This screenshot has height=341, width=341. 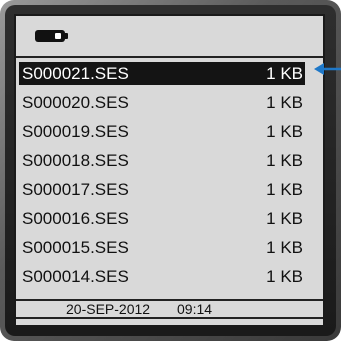 What do you see at coordinates (169, 309) in the screenshot?
I see `datetime-bar: 20-SEP-2012 09:14` at bounding box center [169, 309].